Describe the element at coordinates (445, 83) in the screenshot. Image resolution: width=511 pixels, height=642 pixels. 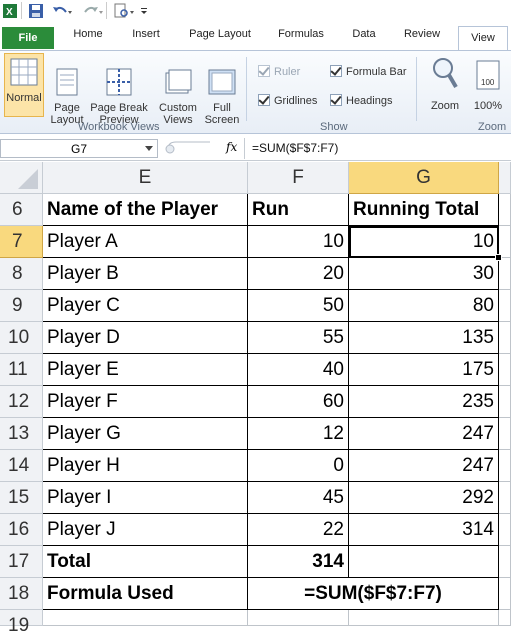
I see `zoom-button: Zoom` at that location.